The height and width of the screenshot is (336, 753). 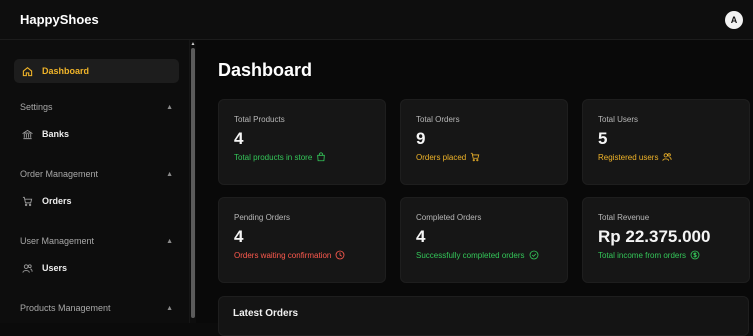 I want to click on card-value: 9, so click(x=421, y=138).